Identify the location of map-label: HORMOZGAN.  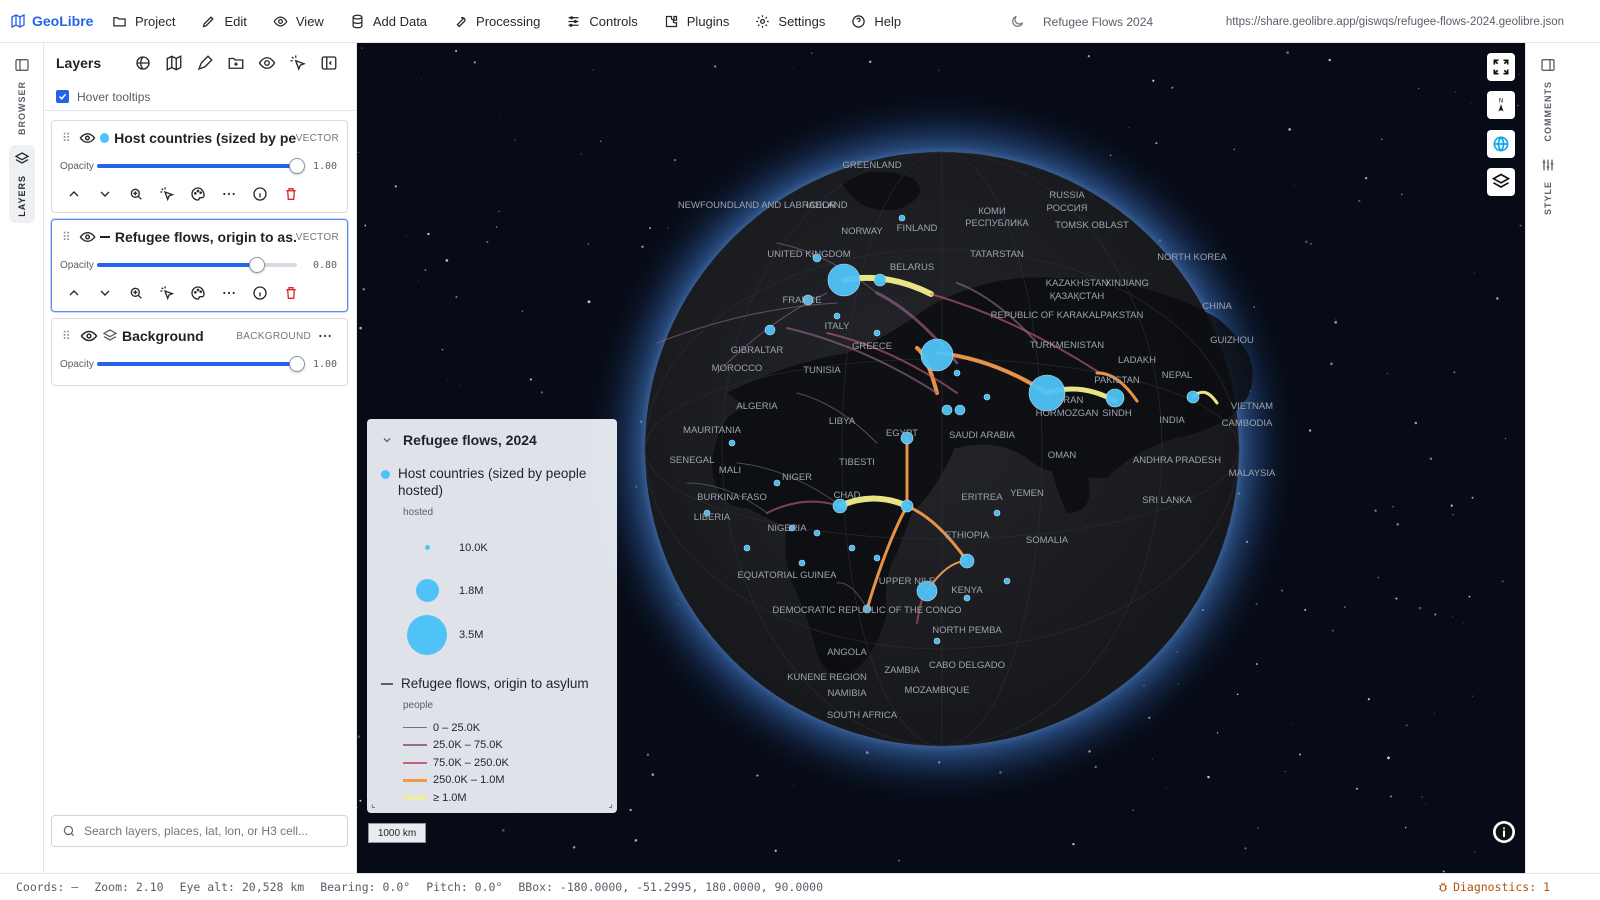
(1067, 413).